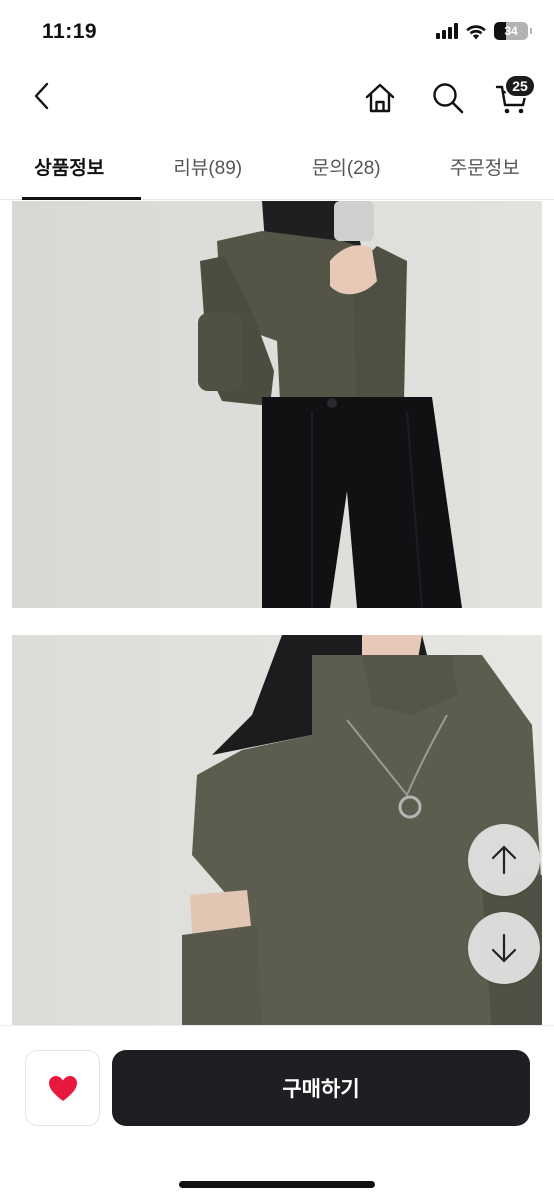 The width and height of the screenshot is (554, 1200). I want to click on wifi-icon, so click(476, 31).